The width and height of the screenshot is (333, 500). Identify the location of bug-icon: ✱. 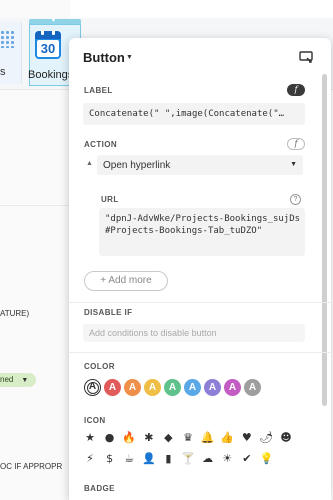
(149, 438).